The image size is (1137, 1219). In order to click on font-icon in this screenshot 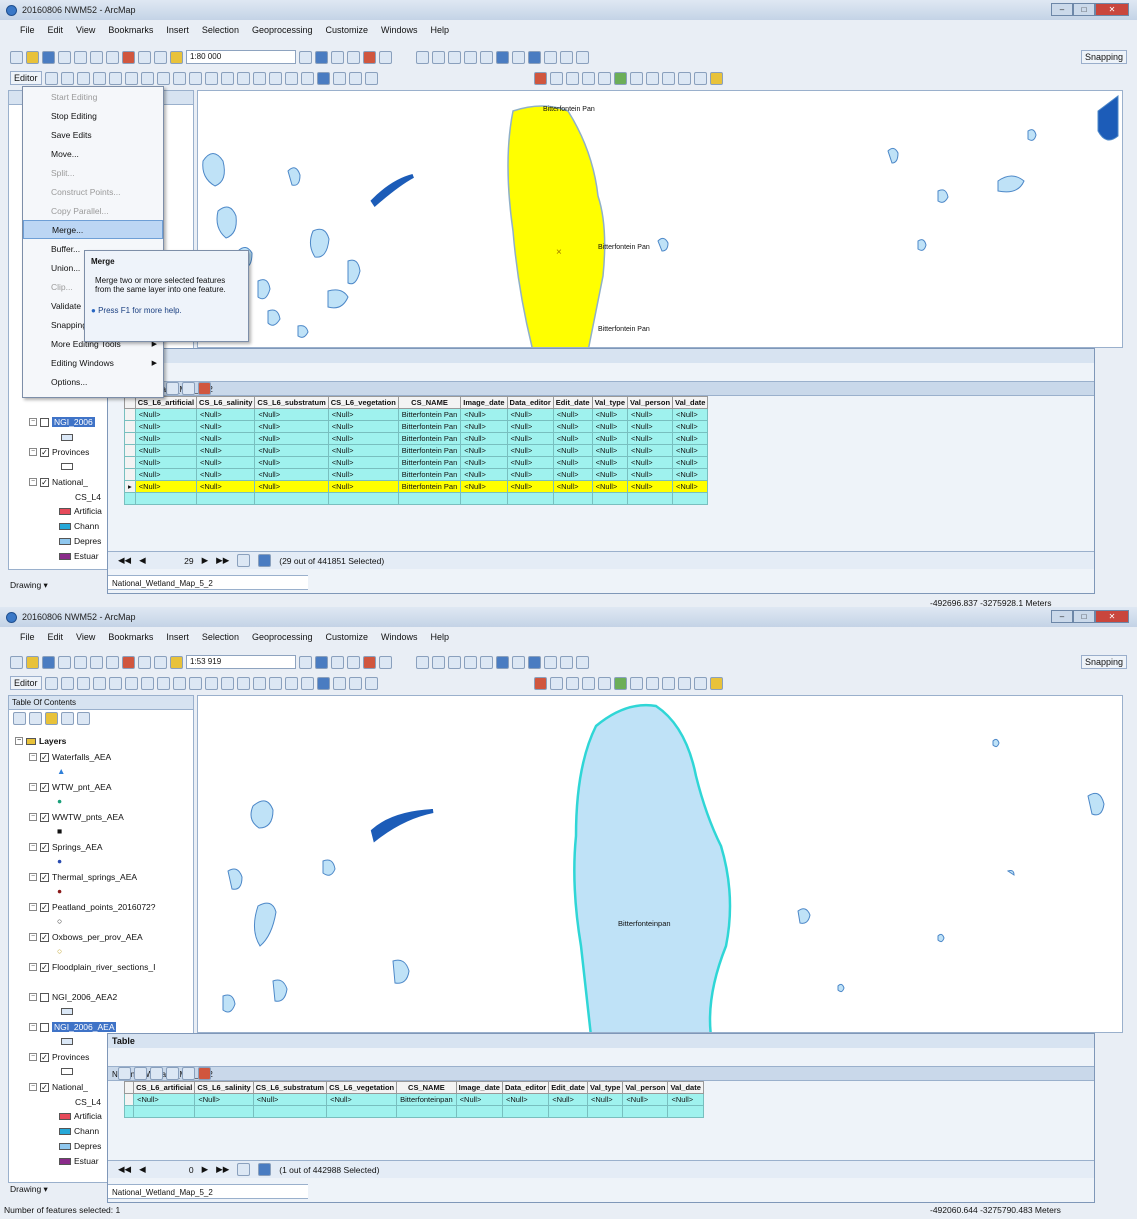, I will do `click(355, 683)`.